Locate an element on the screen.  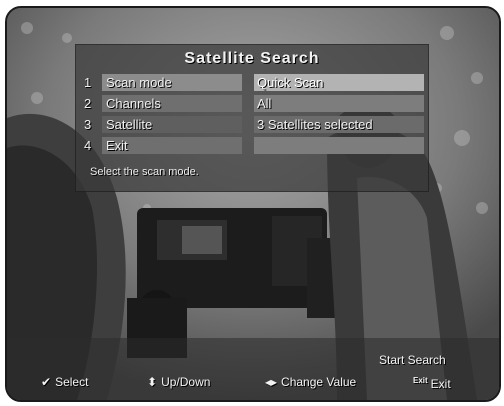
checkmark-icon: ✔ is located at coordinates (46, 382).